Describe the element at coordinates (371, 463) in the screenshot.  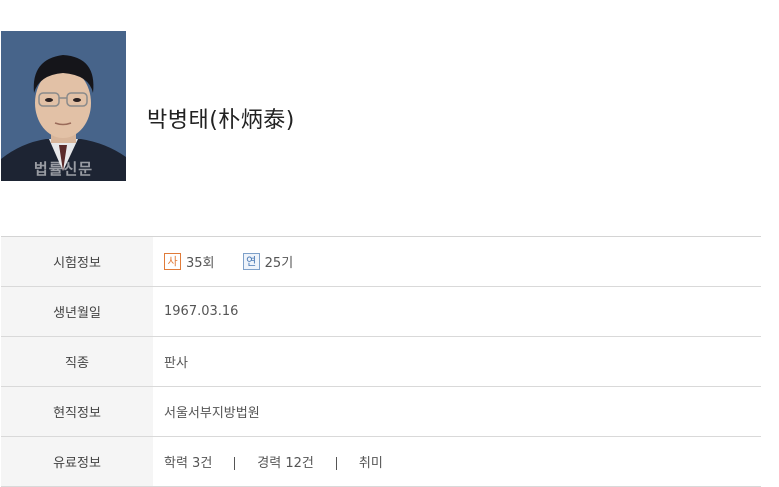
I see `paid-link-hobby: 취미` at that location.